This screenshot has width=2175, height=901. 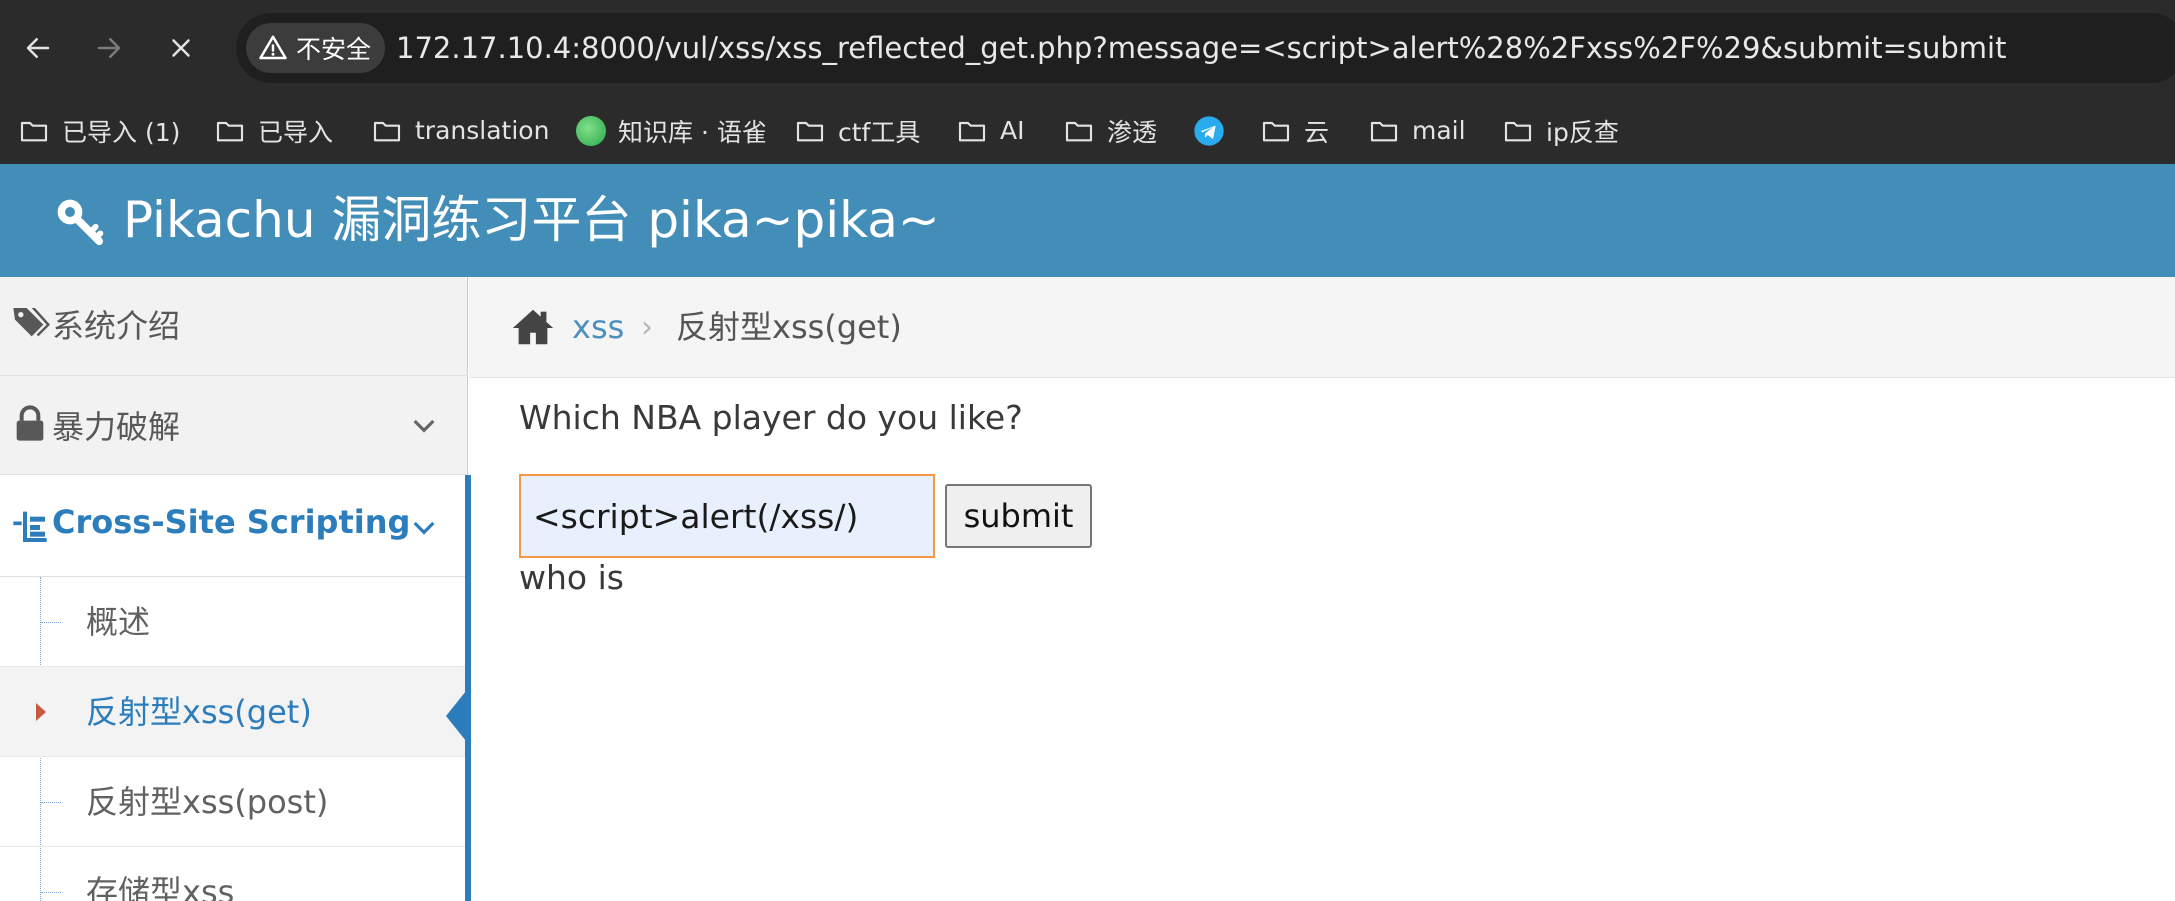 I want to click on submenu-item-reflected-get: 反射型xss(get), so click(x=234, y=712).